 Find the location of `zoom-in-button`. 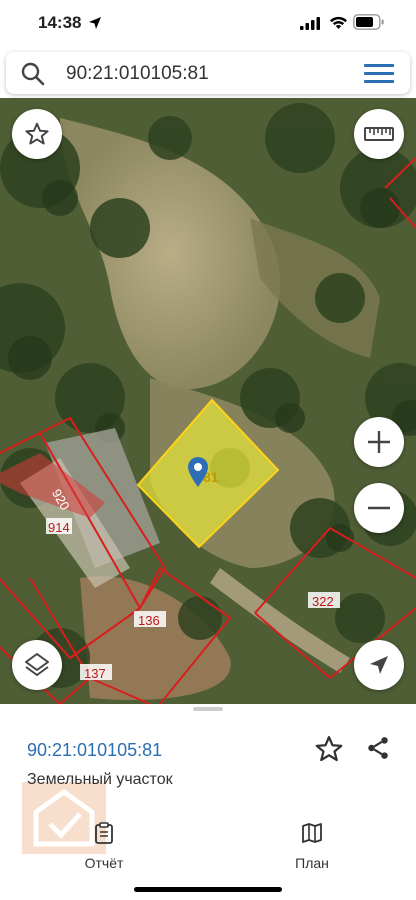

zoom-in-button is located at coordinates (379, 442).